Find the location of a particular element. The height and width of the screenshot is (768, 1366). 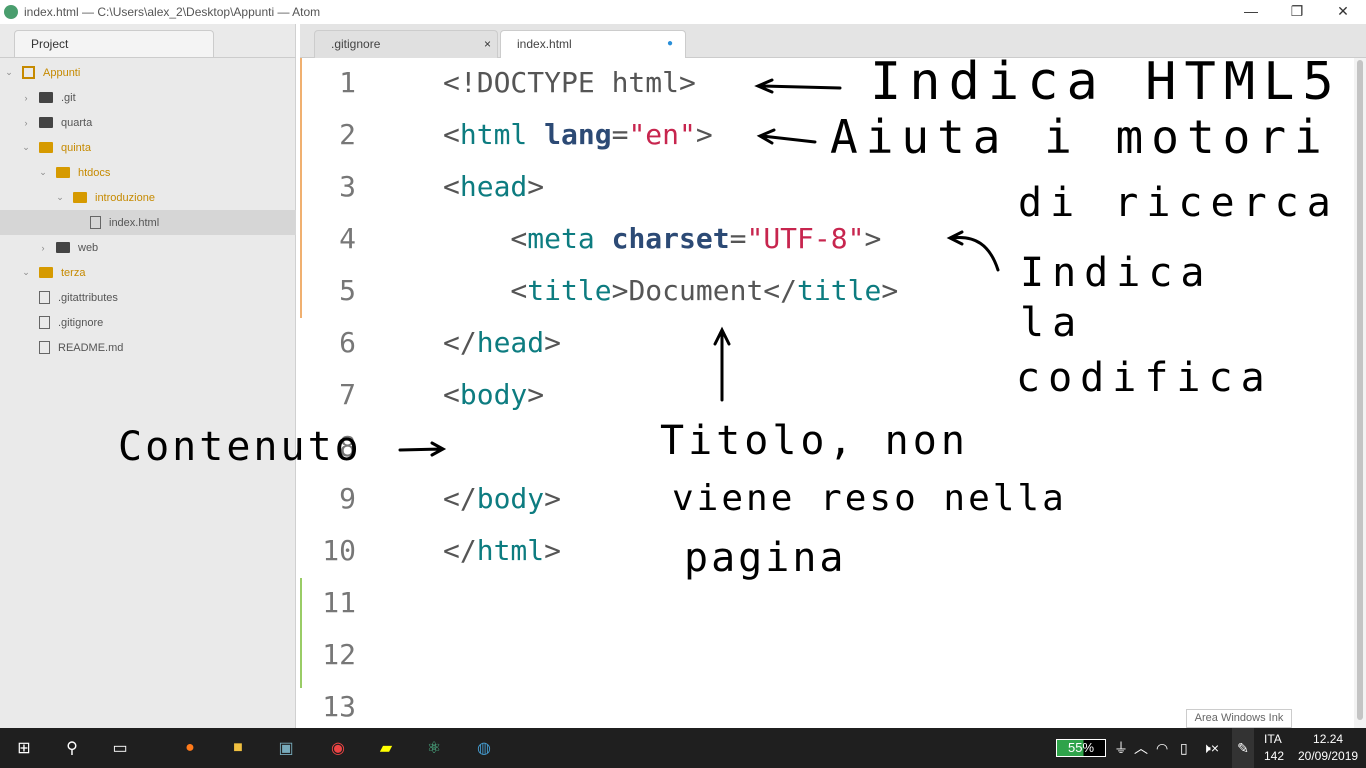

tab-label: .gitignore is located at coordinates (356, 44).